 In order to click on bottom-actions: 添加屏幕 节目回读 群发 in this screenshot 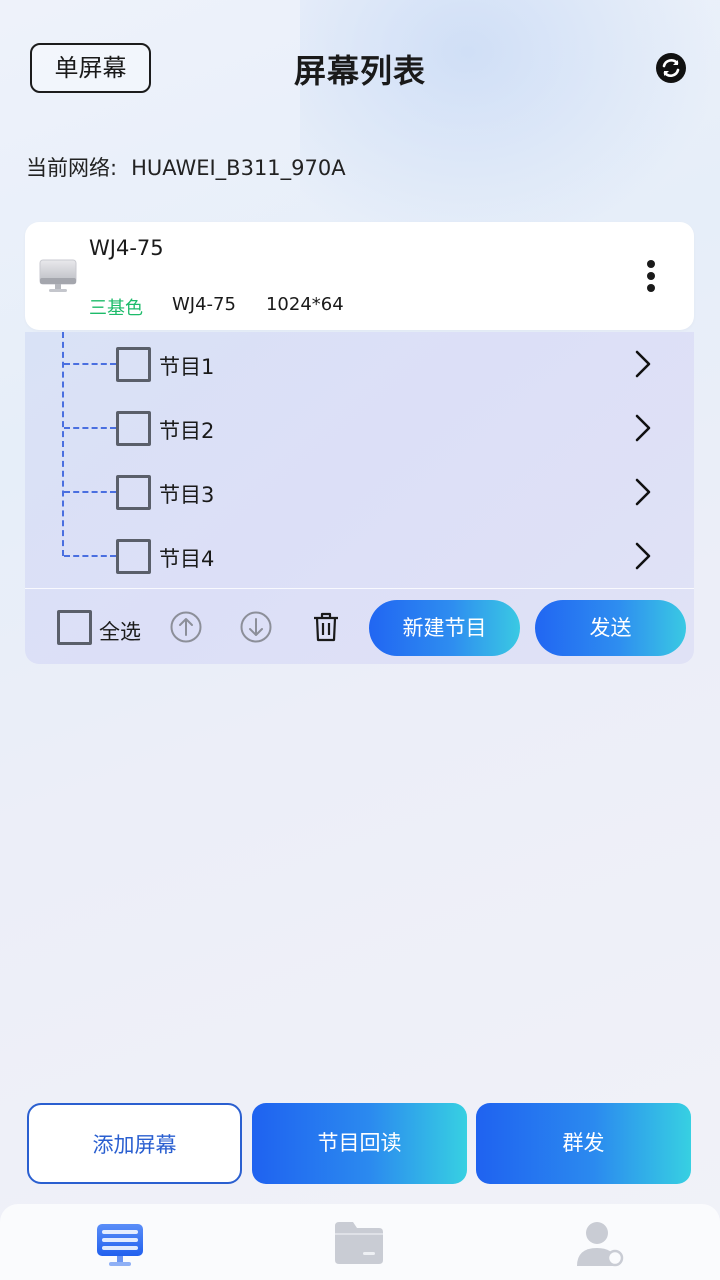, I will do `click(360, 1144)`.